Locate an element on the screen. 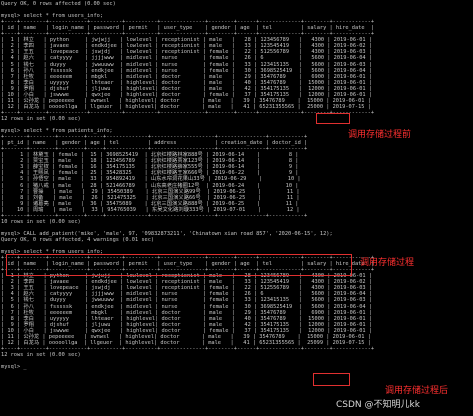 The width and height of the screenshot is (473, 416). terminal-line: Query OK, 0 rows affected (0.00 sec) is located at coordinates (58, 4).